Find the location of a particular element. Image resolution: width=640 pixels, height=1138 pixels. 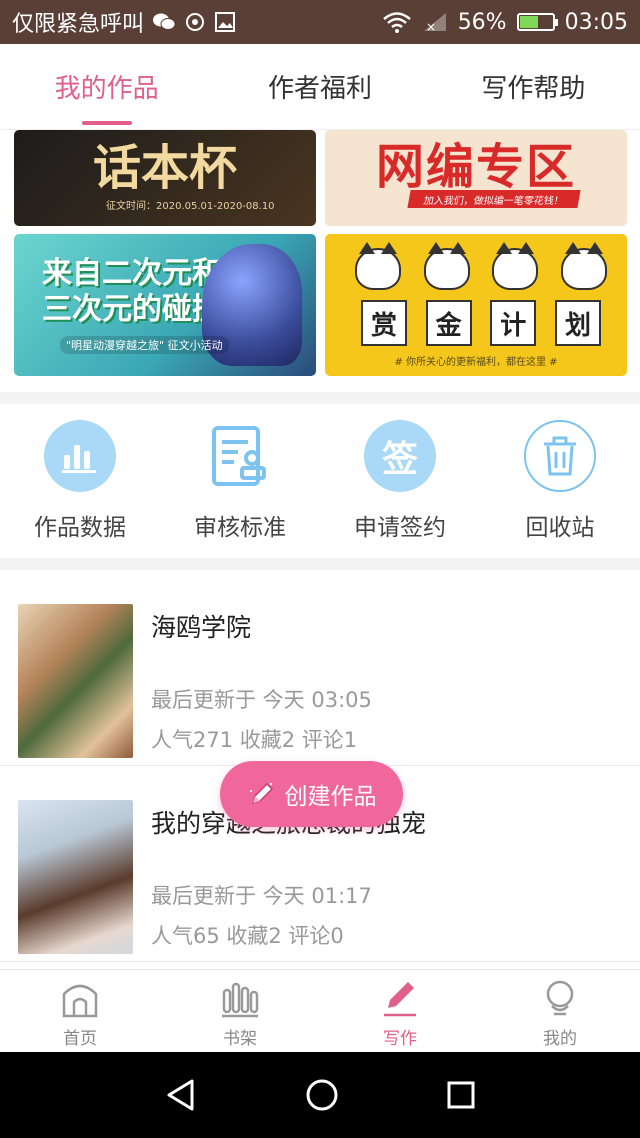

tab-writing-help: 写作帮助 is located at coordinates (533, 86).